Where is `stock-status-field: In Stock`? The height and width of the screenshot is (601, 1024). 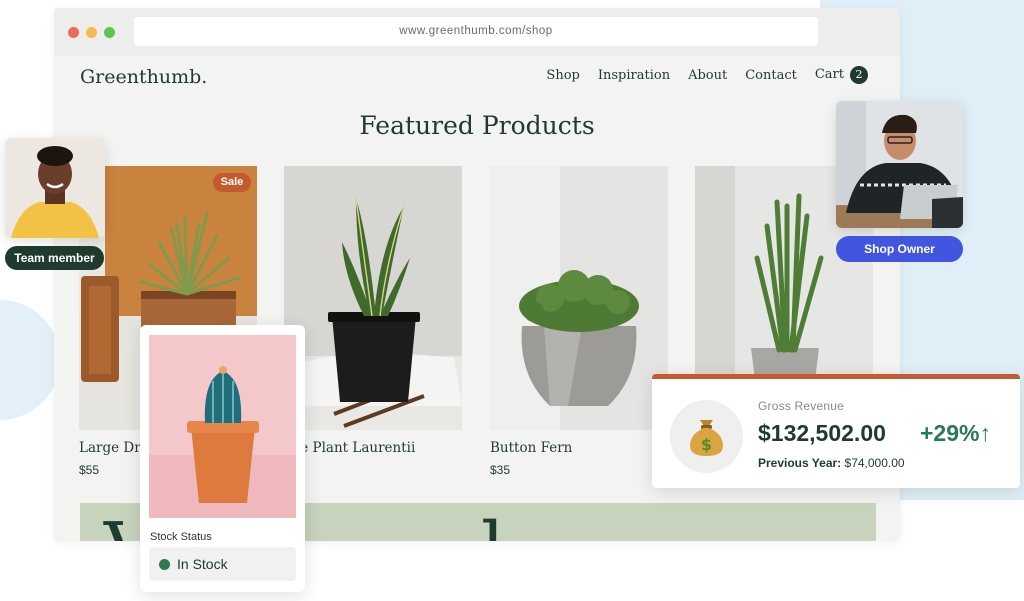
stock-status-field: In Stock is located at coordinates (222, 564).